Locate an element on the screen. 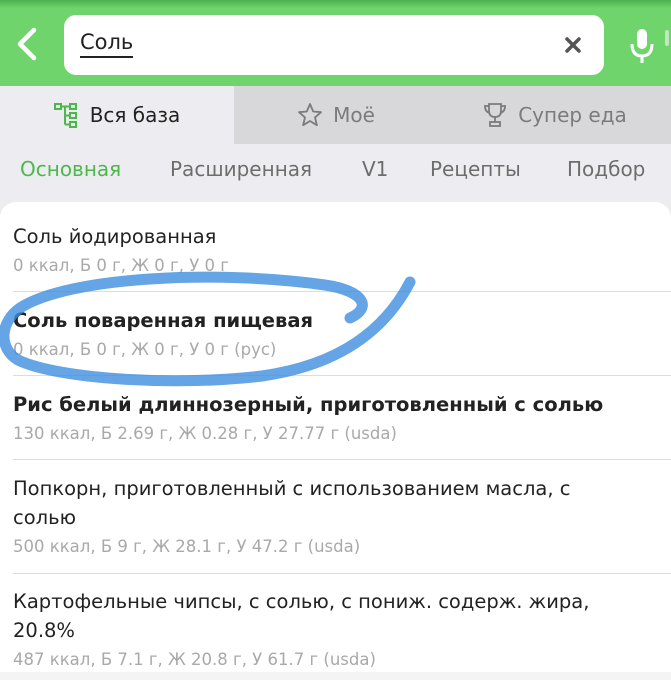 This screenshot has width=671, height=680. app-toolbar: Соль is located at coordinates (335, 43).